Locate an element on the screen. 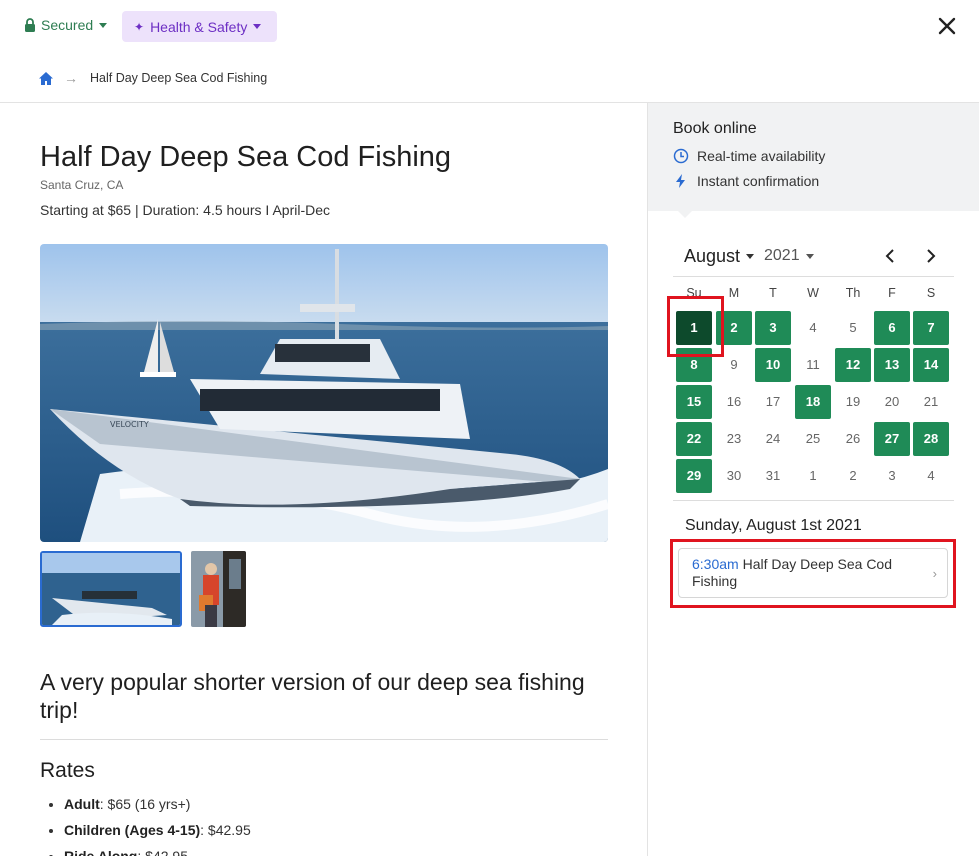 The width and height of the screenshot is (979, 856). calendar-day-available: 7 is located at coordinates (931, 328).